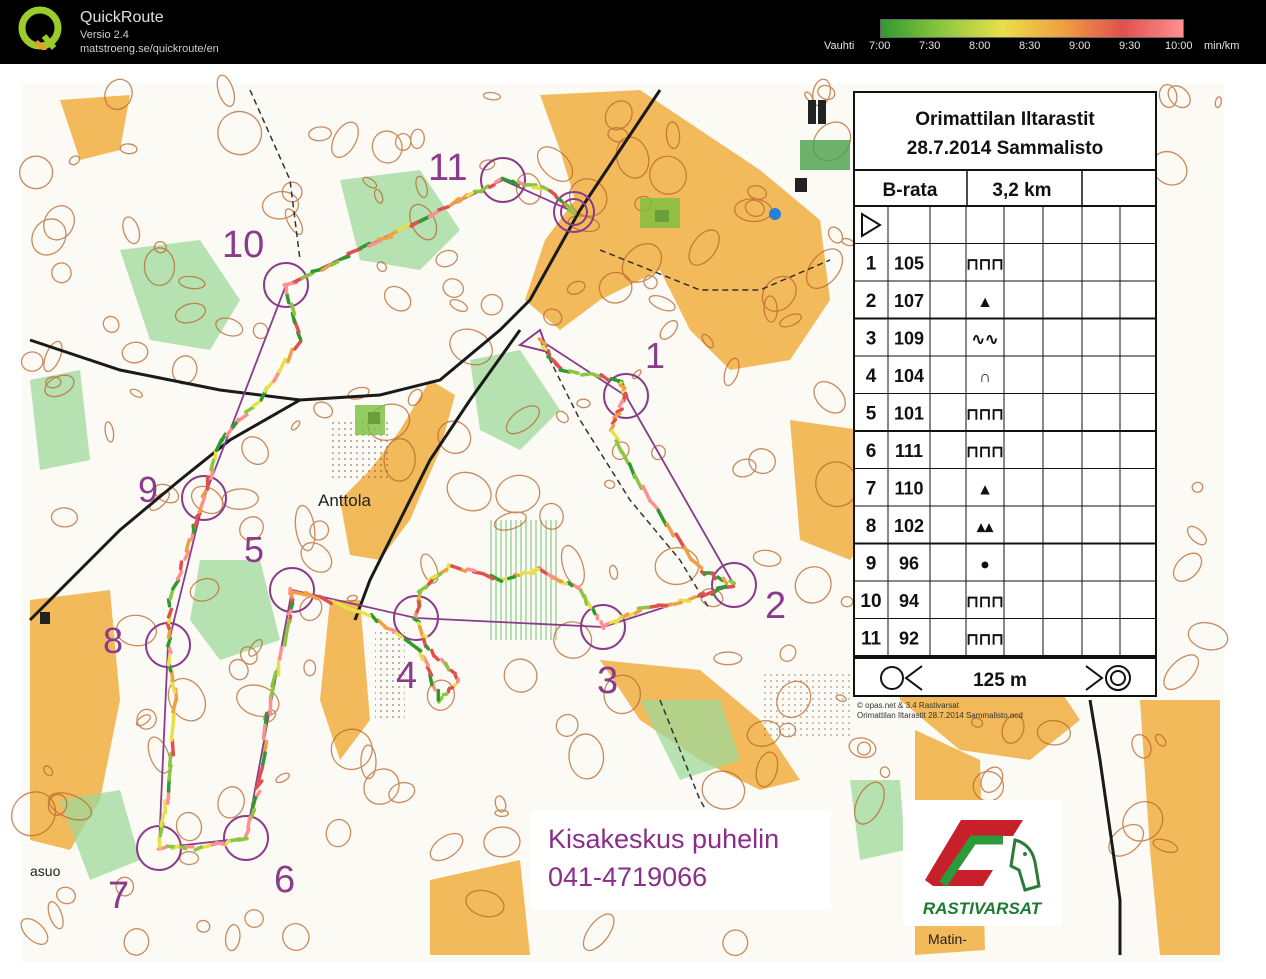 This screenshot has width=1266, height=979. I want to click on control-row-number: 10, so click(870, 601).